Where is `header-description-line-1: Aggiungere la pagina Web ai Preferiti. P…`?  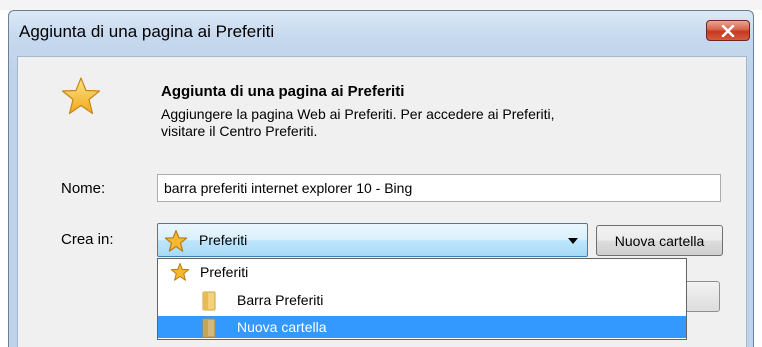 header-description-line-1: Aggiungere la pagina Web ai Preferiti. P… is located at coordinates (358, 114).